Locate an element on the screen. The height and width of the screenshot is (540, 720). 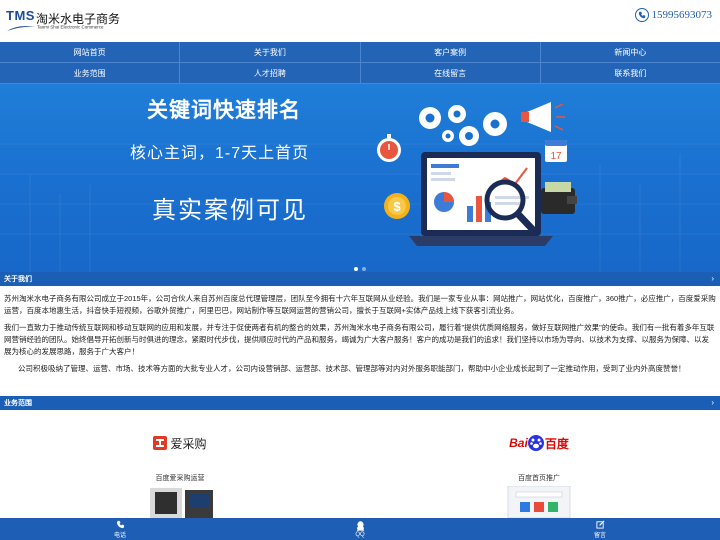
baidu-logo-bai: Bai is located at coordinates (518, 443).